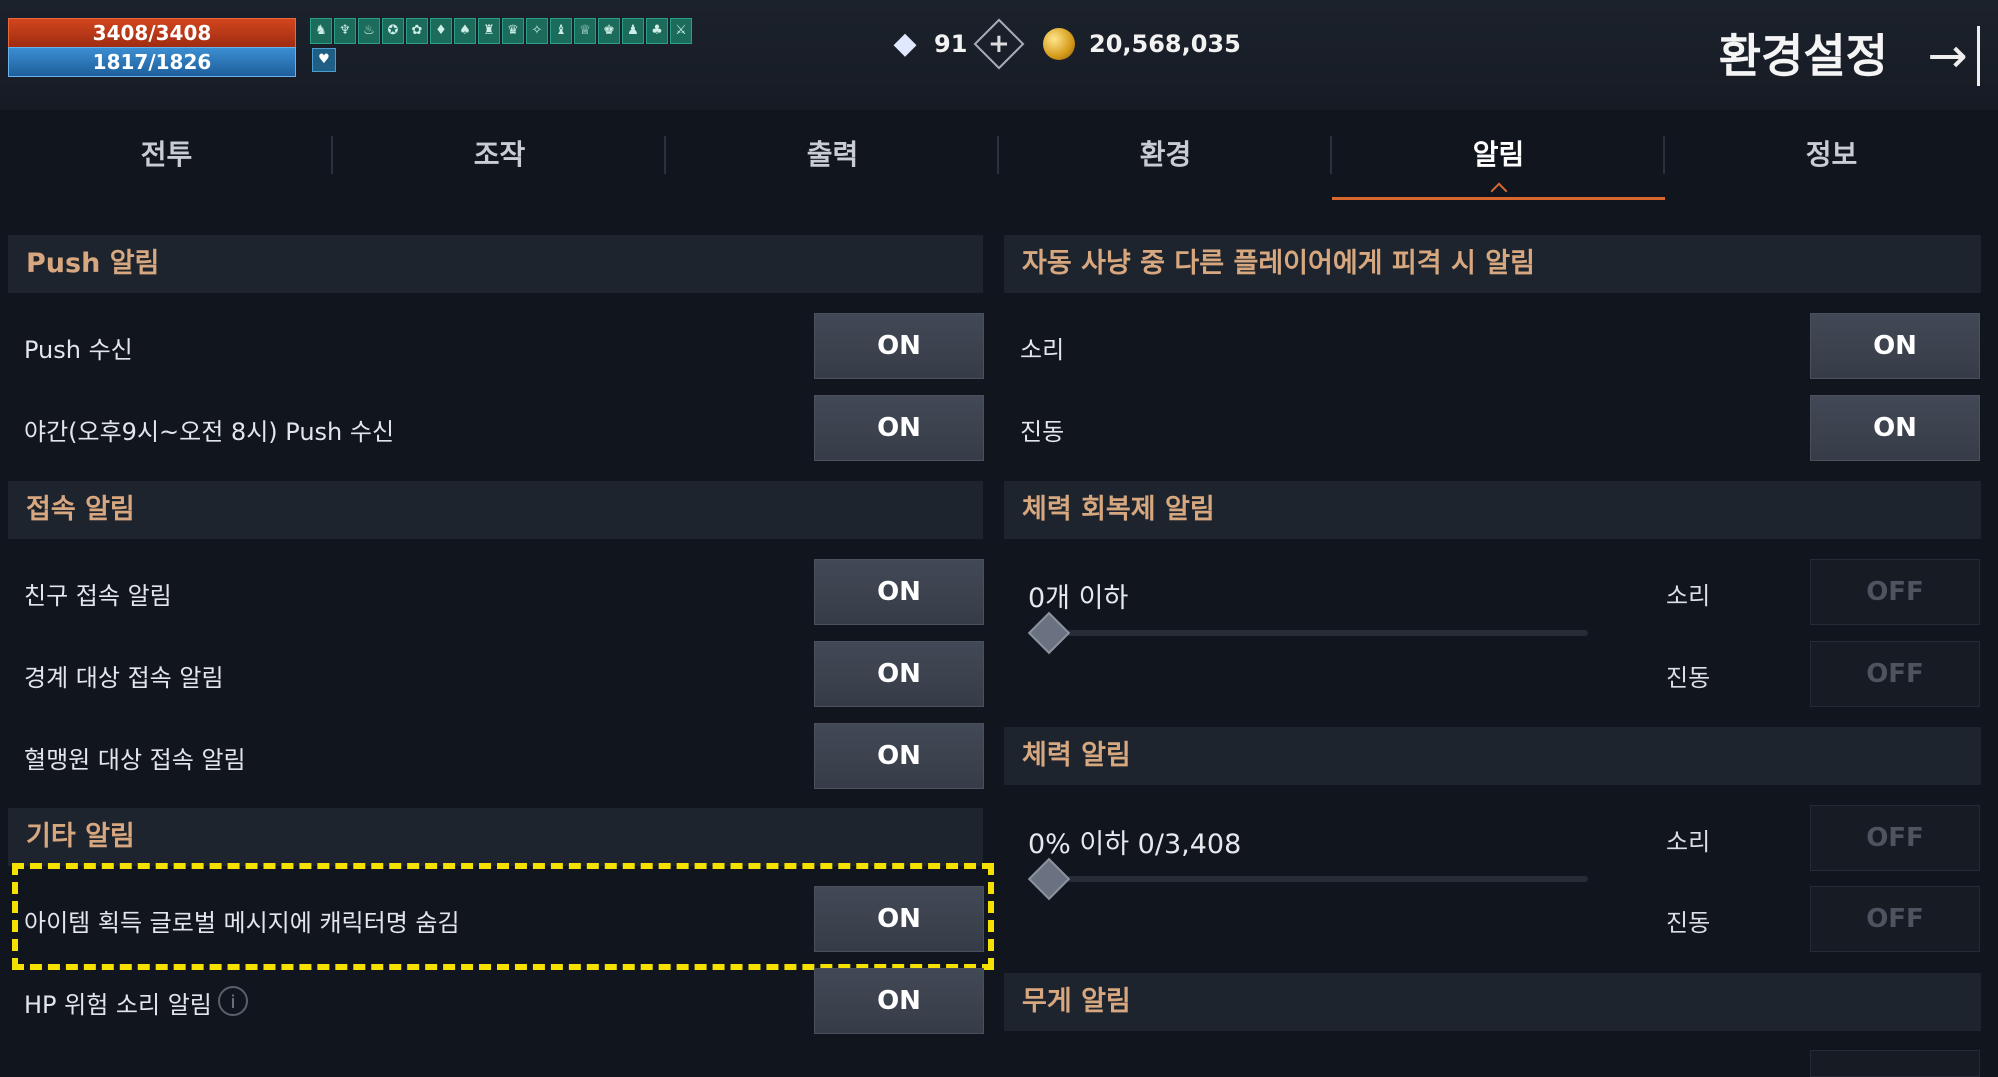  Describe the element at coordinates (899, 346) in the screenshot. I see `push-receive-toggle: ON` at that location.